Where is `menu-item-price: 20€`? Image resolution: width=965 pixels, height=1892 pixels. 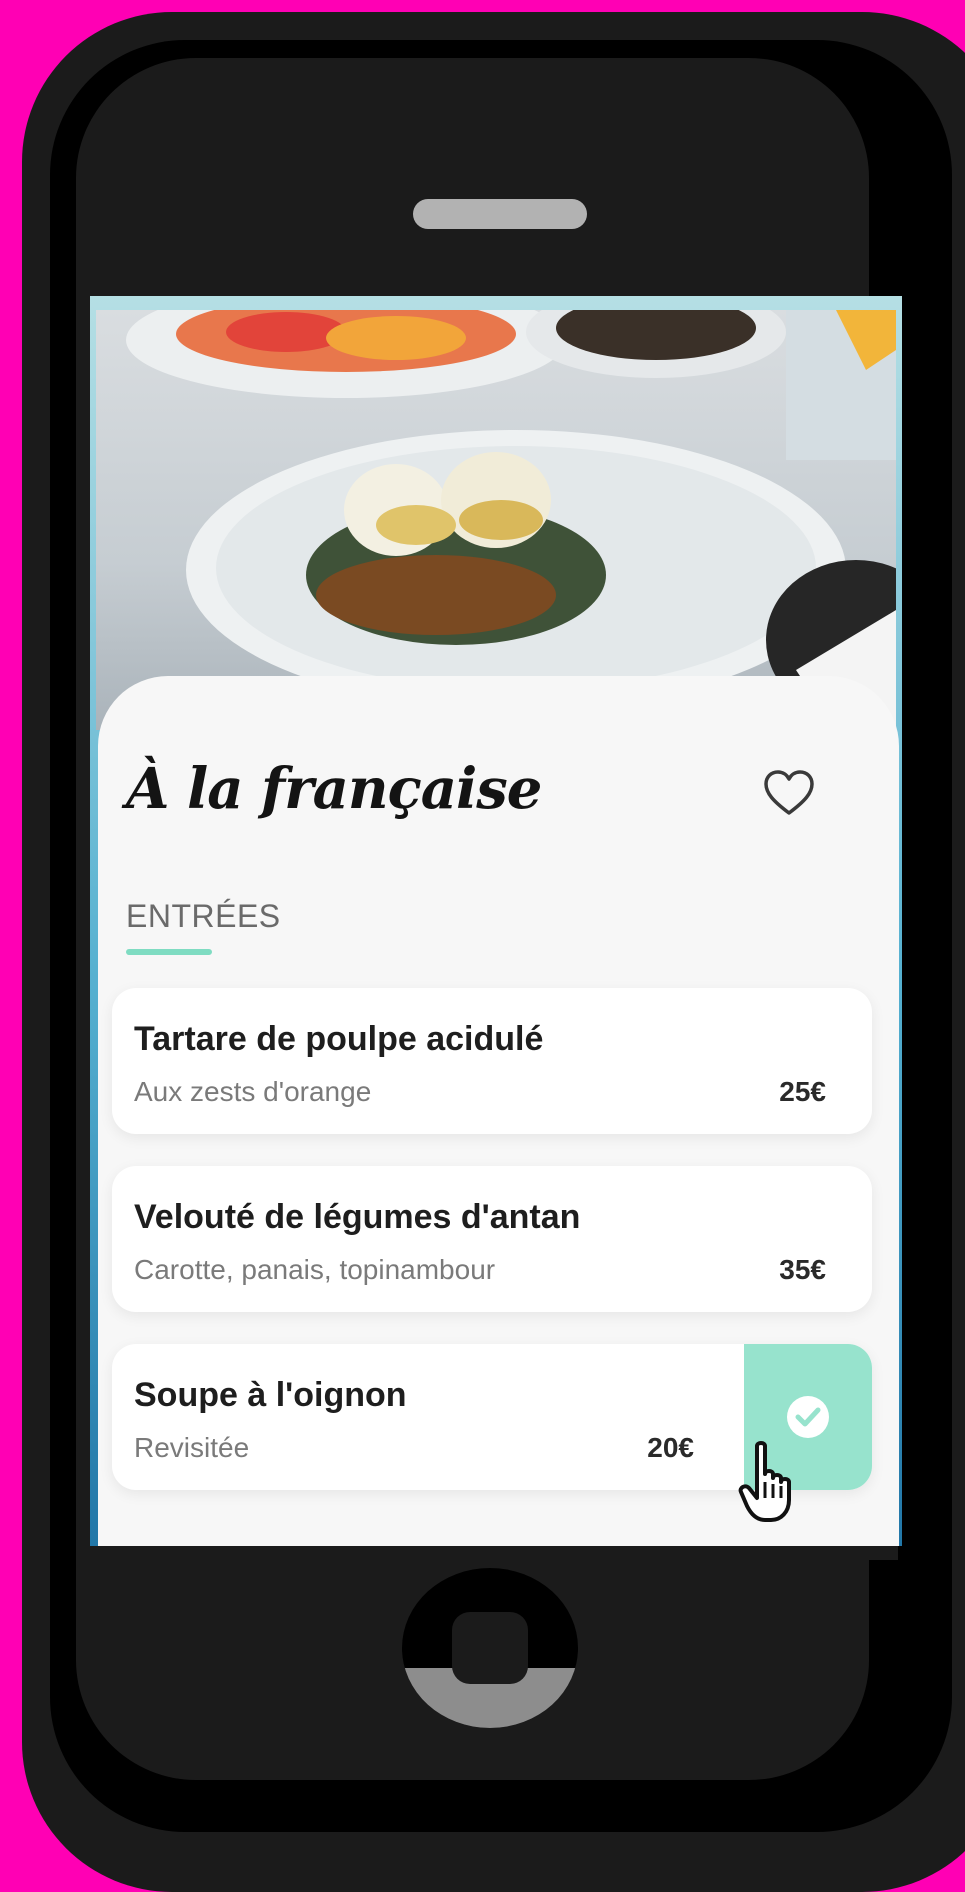 menu-item-price: 20€ is located at coordinates (670, 1447).